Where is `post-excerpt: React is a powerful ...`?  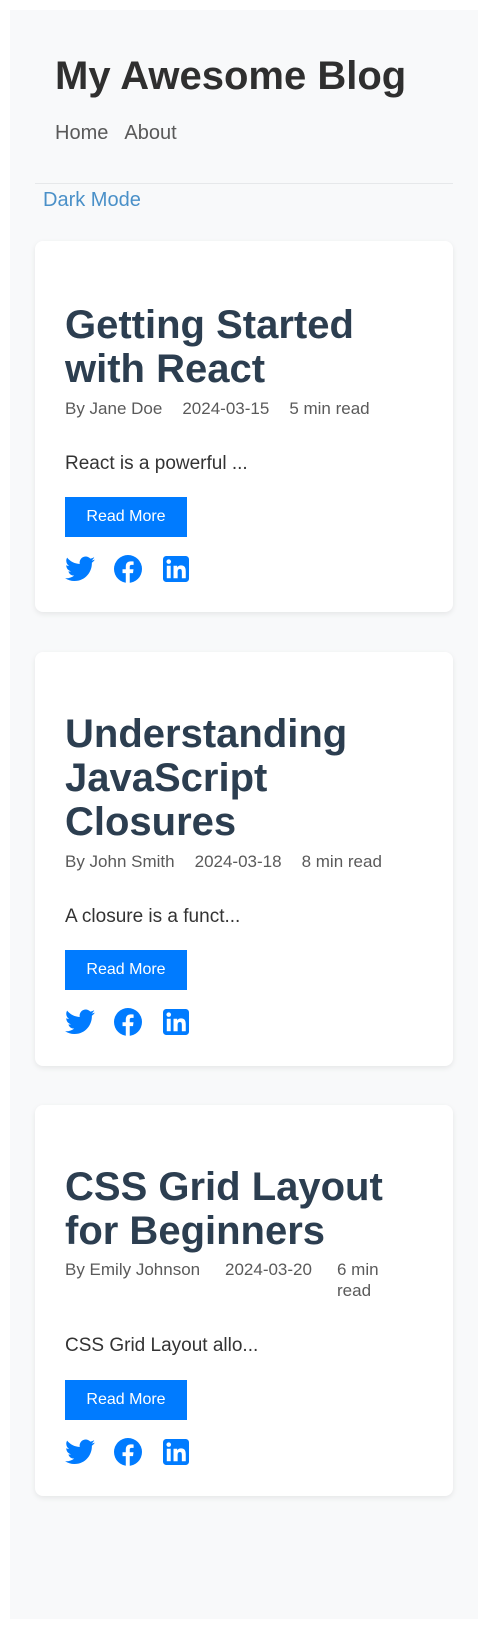
post-excerpt: React is a powerful ... is located at coordinates (156, 463).